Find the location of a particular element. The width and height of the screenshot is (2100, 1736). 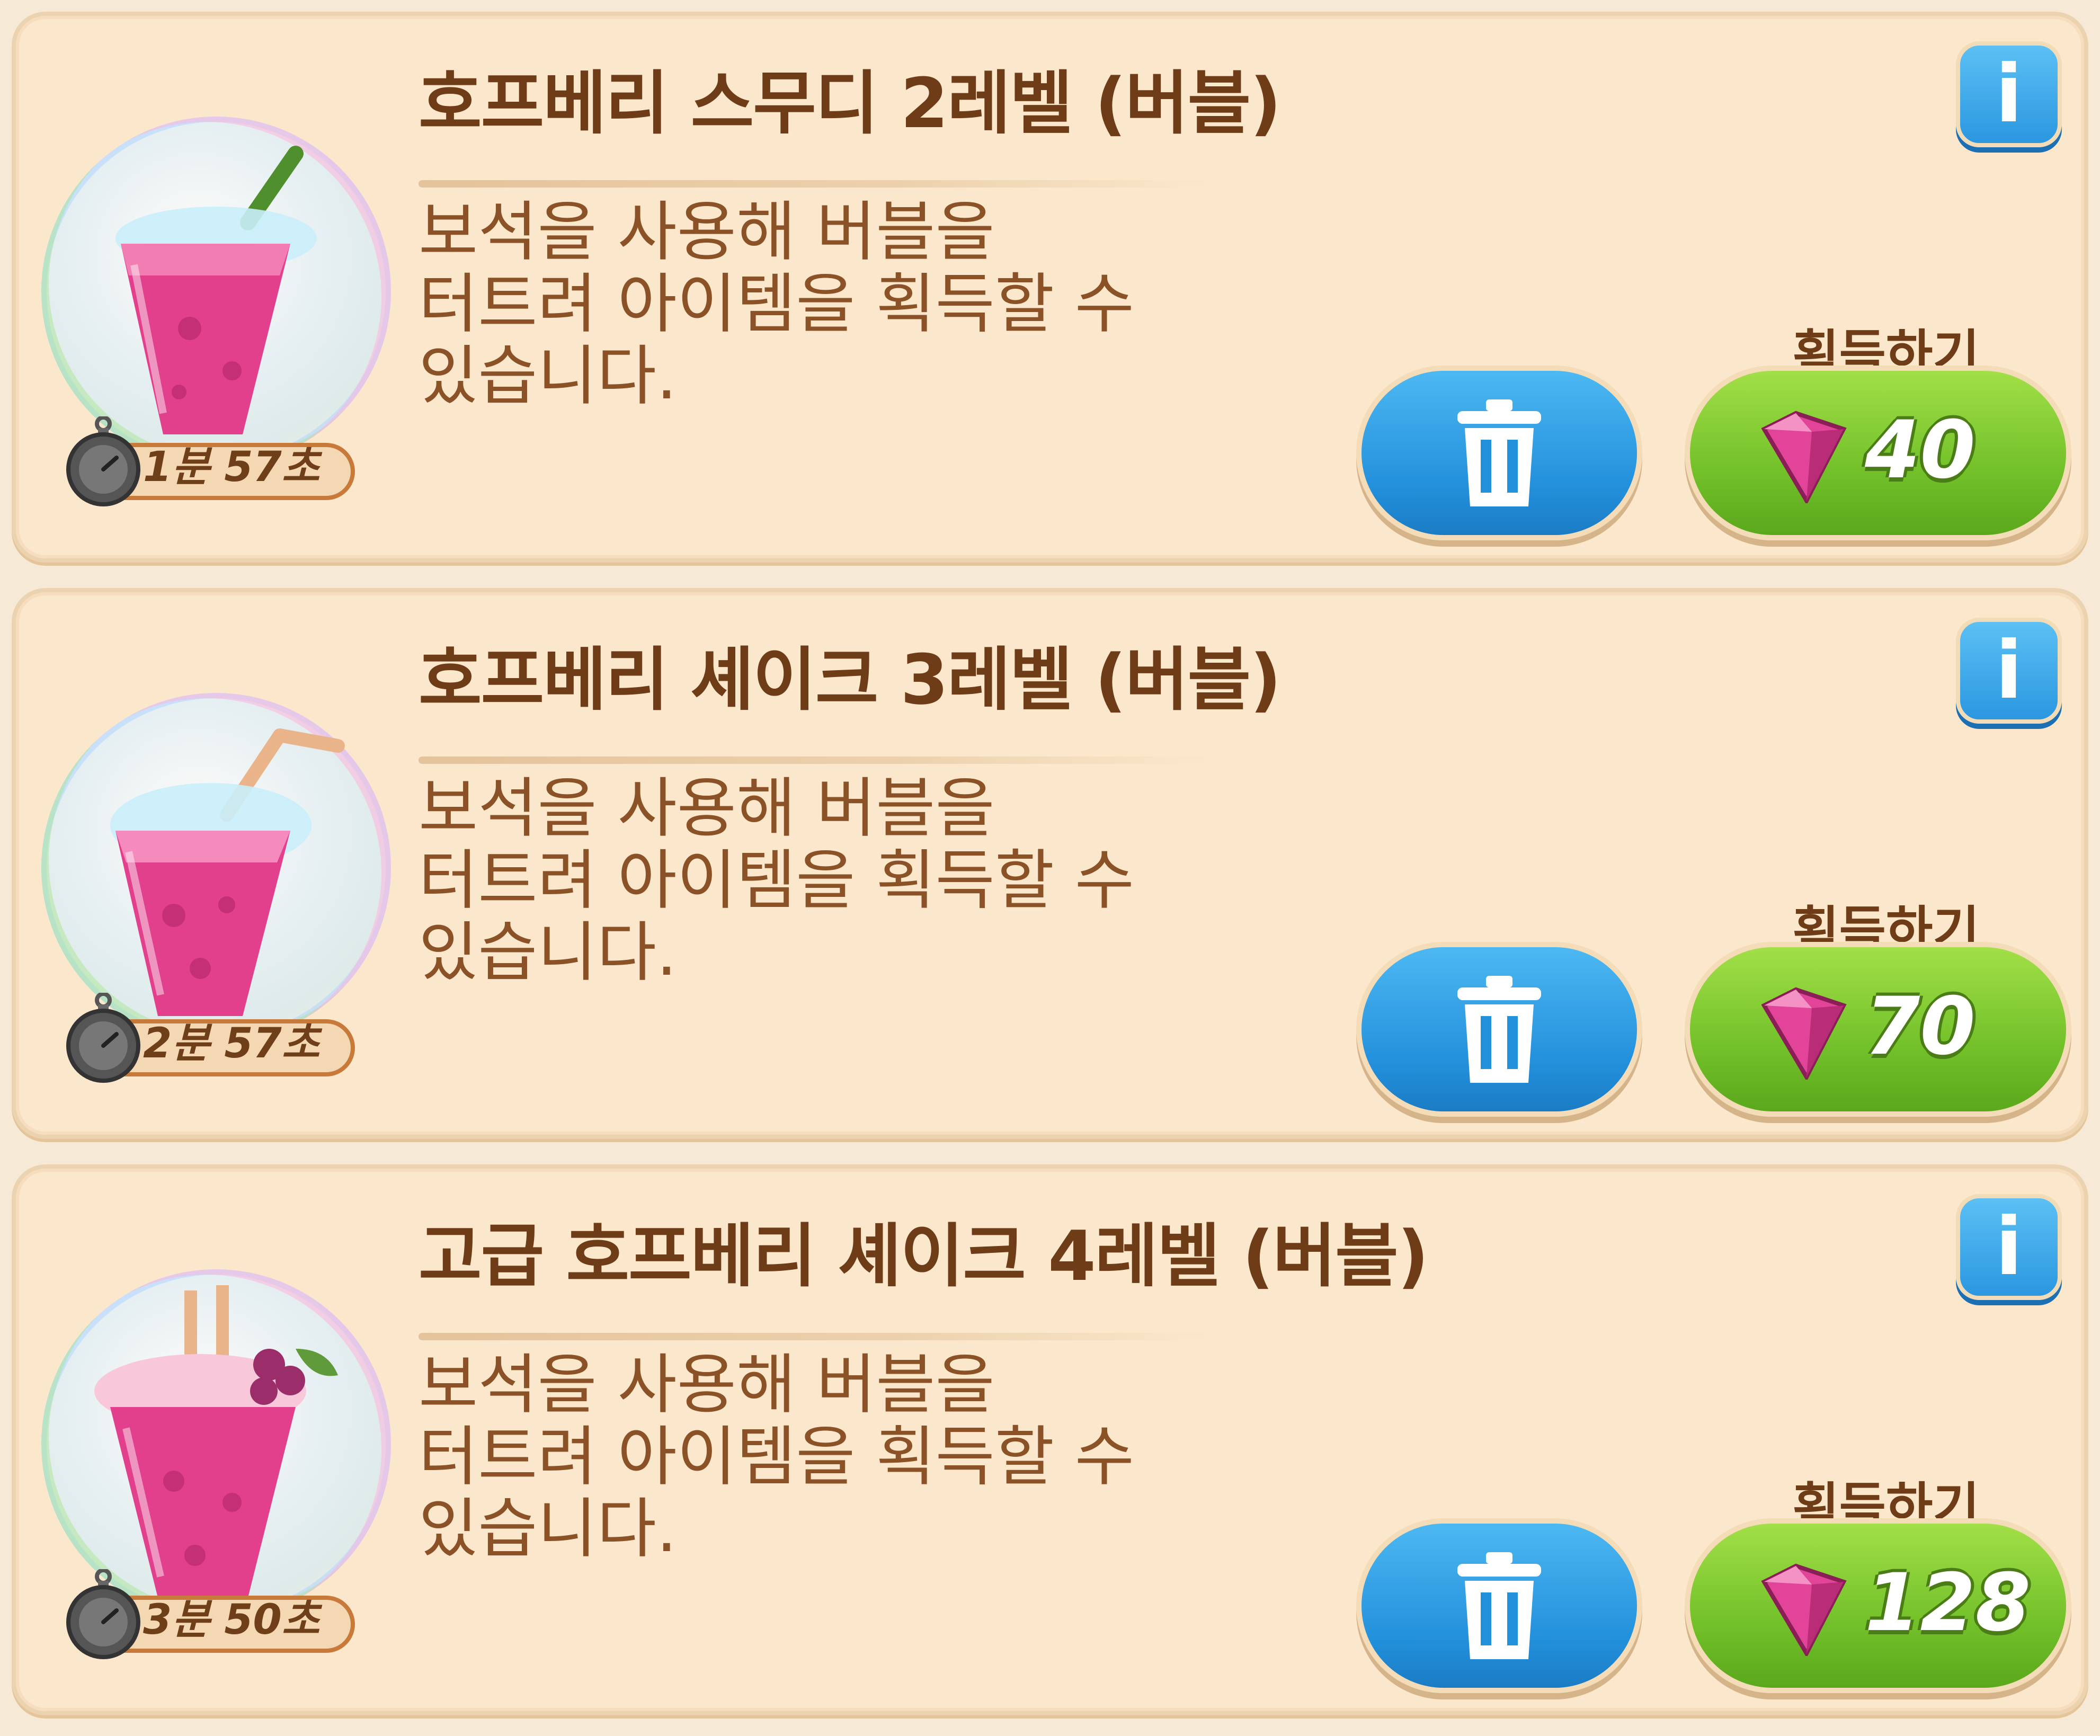

bubble-timer: 1분 57초 is located at coordinates (212, 461).